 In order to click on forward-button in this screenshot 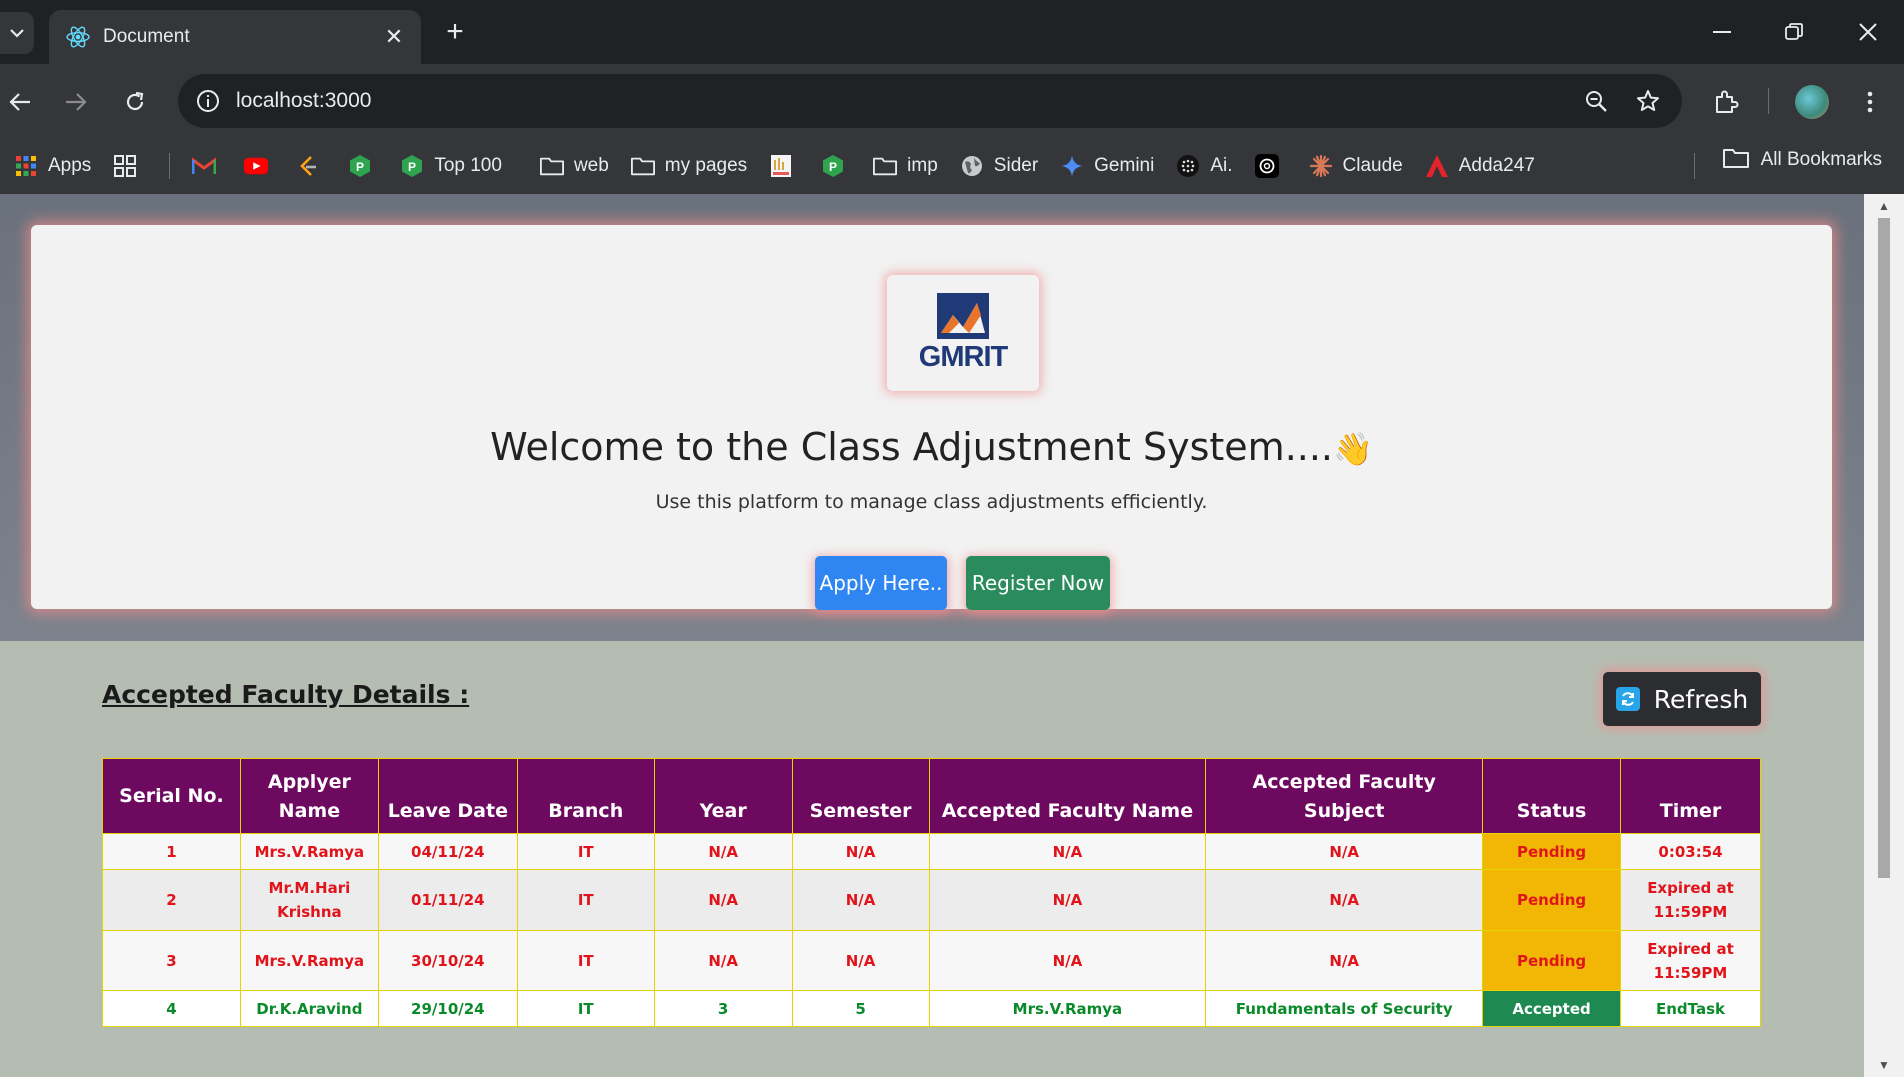, I will do `click(76, 102)`.